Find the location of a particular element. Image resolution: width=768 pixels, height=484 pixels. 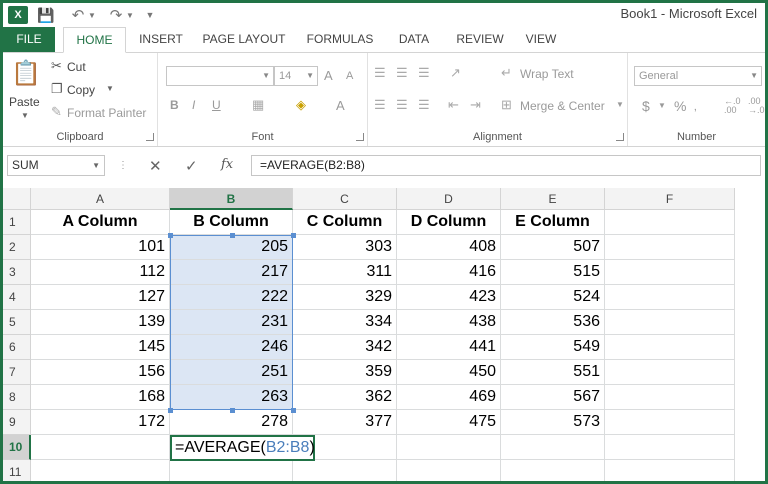

merge-dropdown-icon: ▼ is located at coordinates (620, 104).